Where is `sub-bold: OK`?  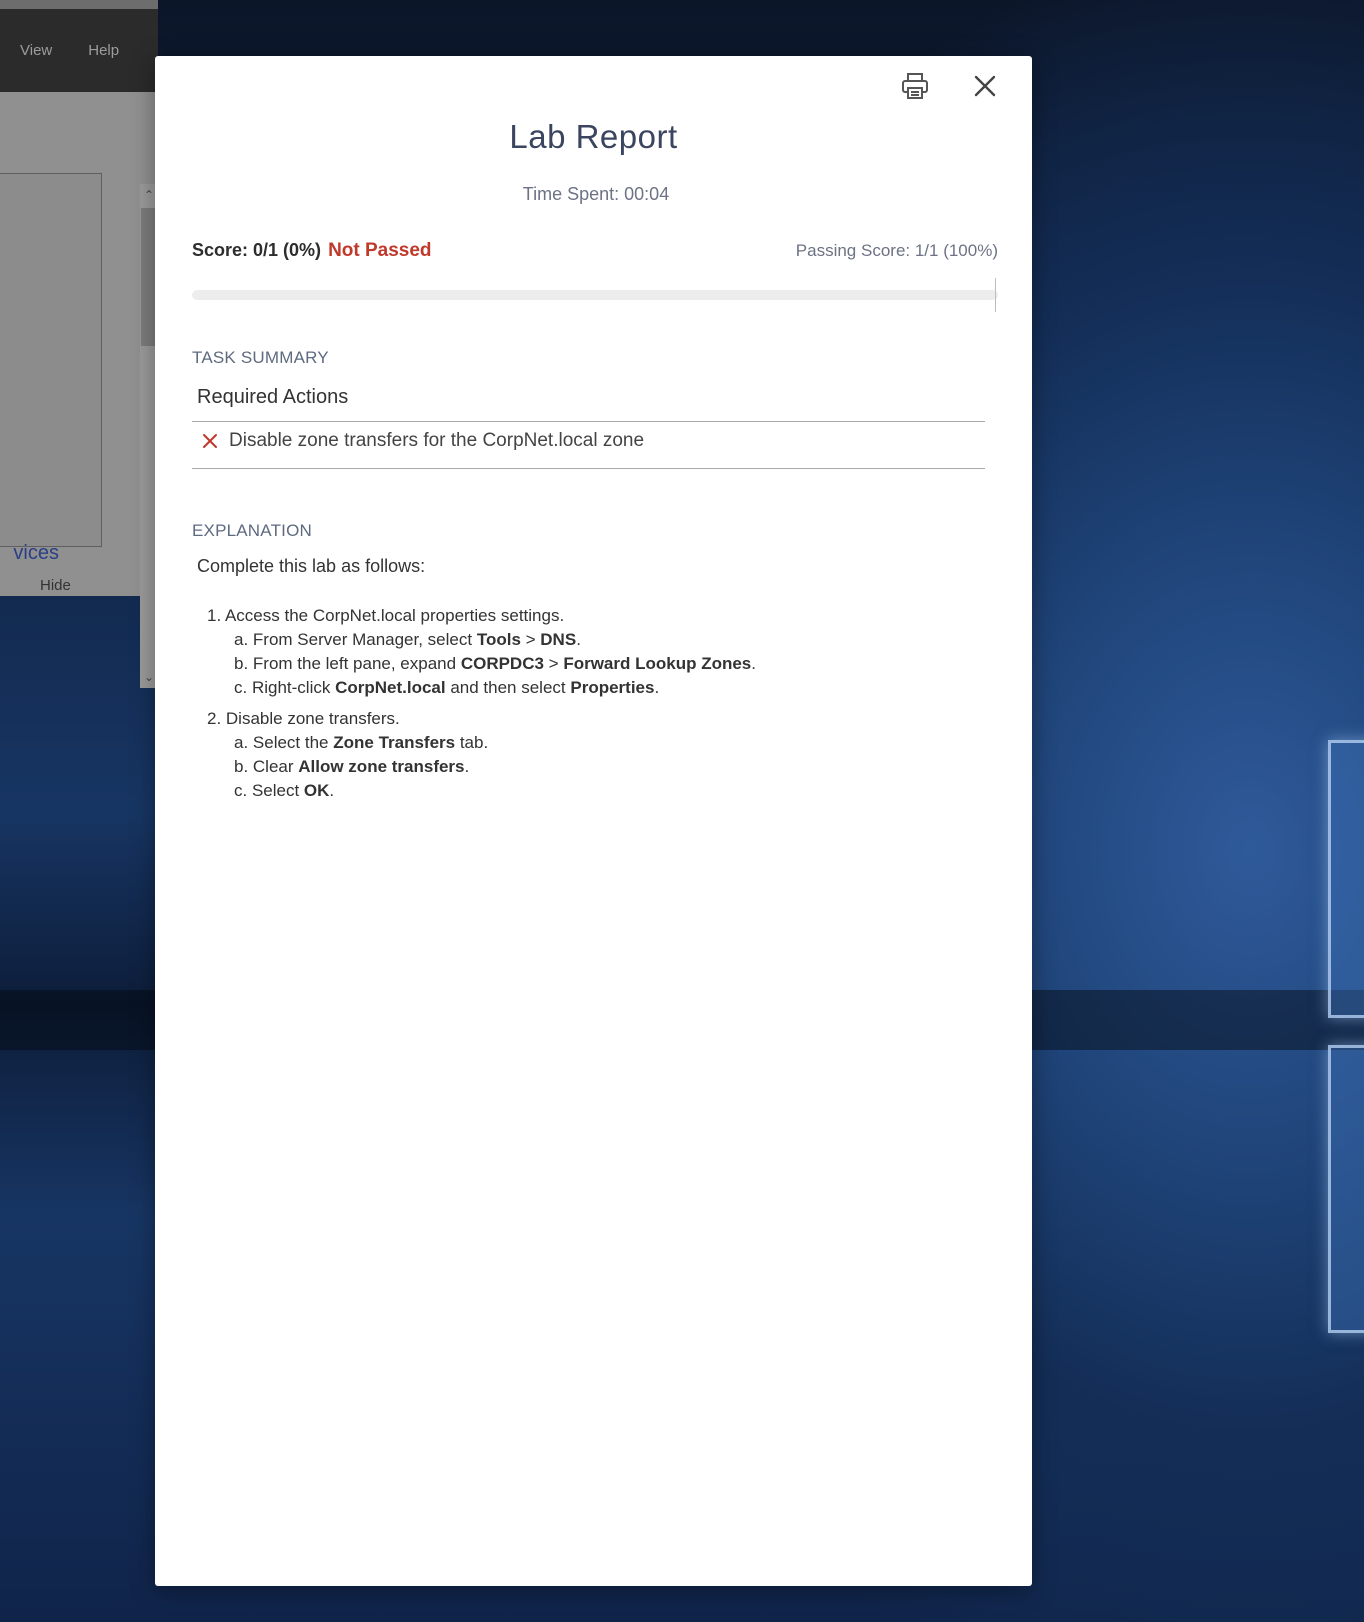
sub-bold: OK is located at coordinates (316, 790).